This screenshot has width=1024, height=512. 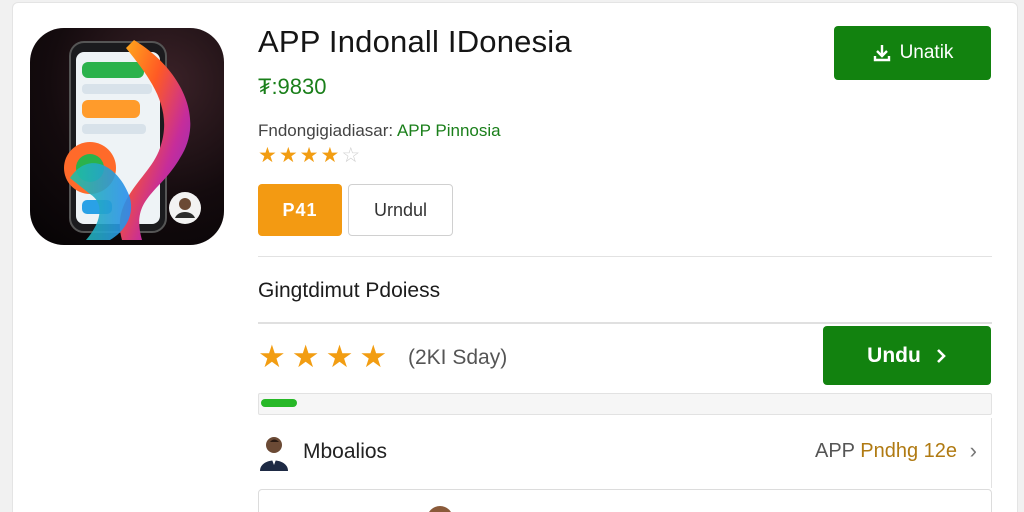 What do you see at coordinates (926, 52) in the screenshot?
I see `download-button-top-label: Unatik` at bounding box center [926, 52].